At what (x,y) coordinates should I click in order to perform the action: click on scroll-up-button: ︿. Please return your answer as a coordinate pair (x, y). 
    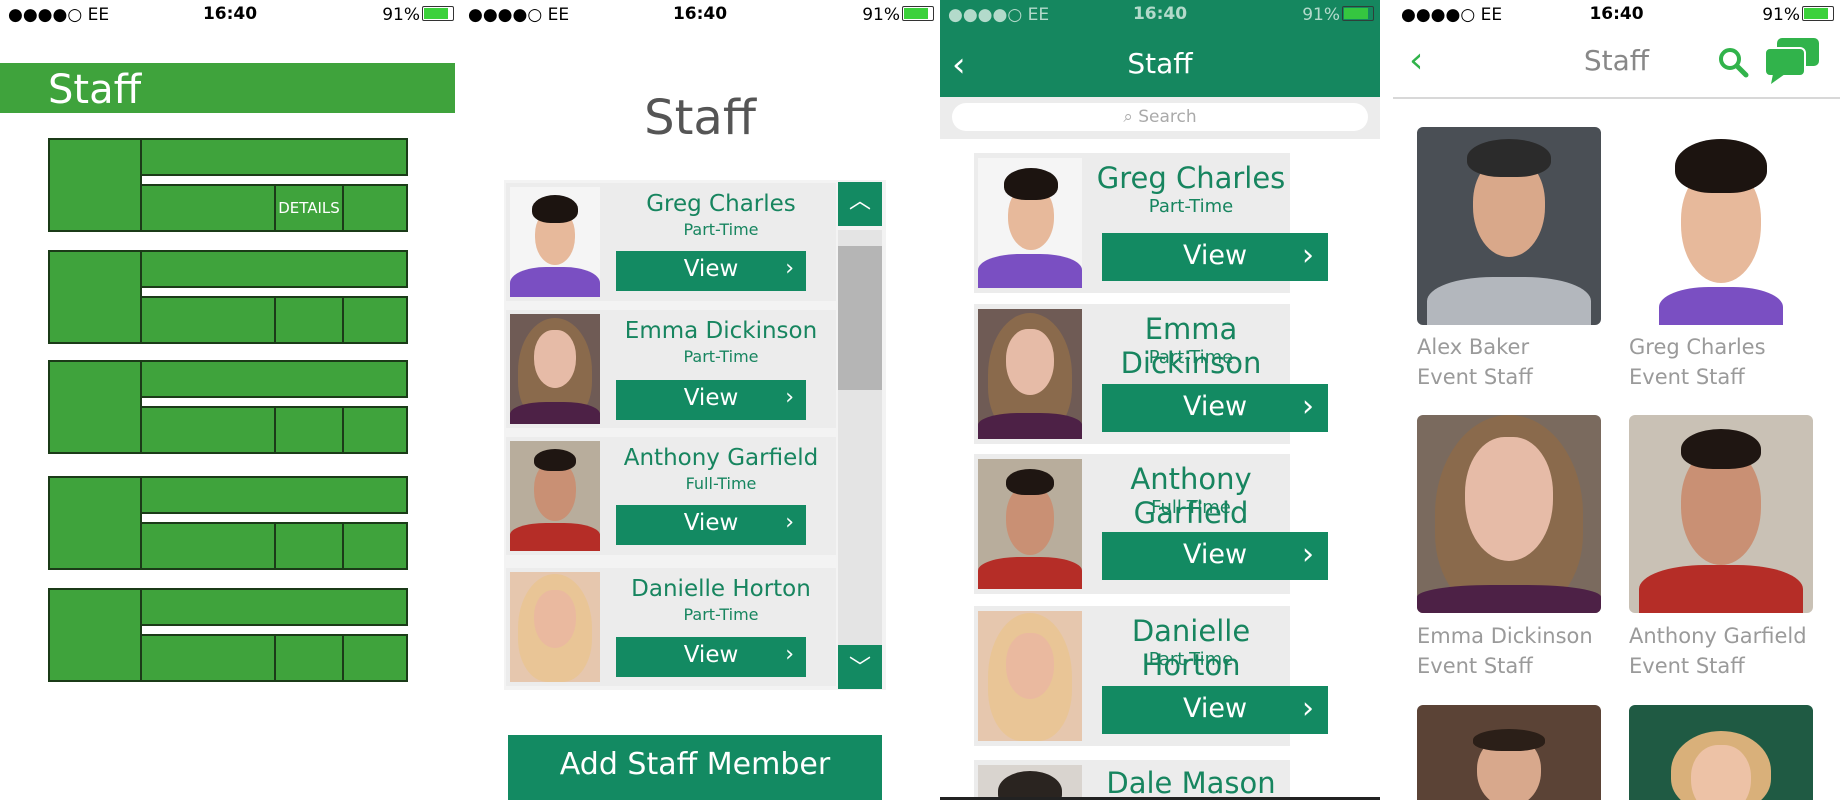
    Looking at the image, I should click on (860, 204).